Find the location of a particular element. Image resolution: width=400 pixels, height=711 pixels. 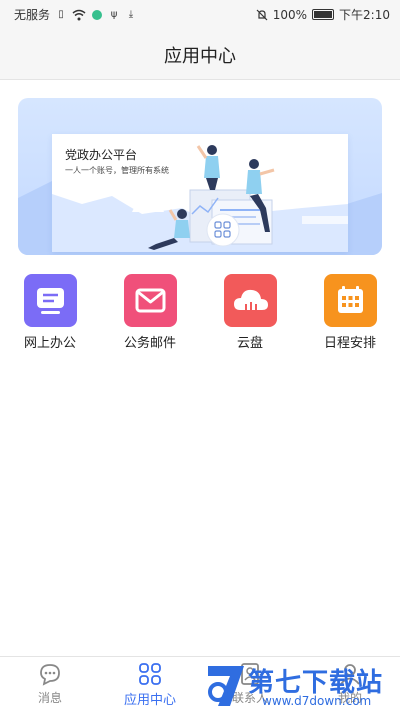

clock-time: 下午2:10 is located at coordinates (364, 15).